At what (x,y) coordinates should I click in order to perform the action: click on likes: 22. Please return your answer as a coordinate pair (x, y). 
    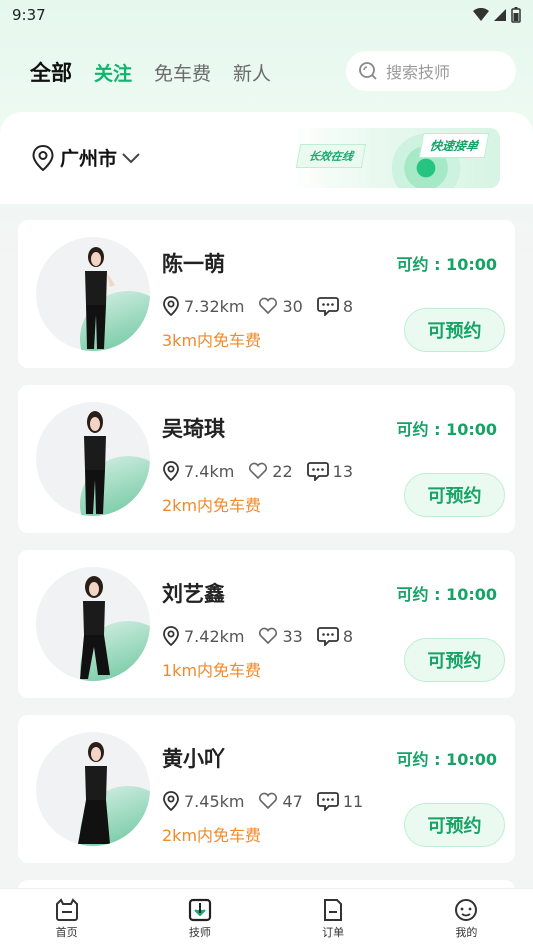
    Looking at the image, I should click on (270, 471).